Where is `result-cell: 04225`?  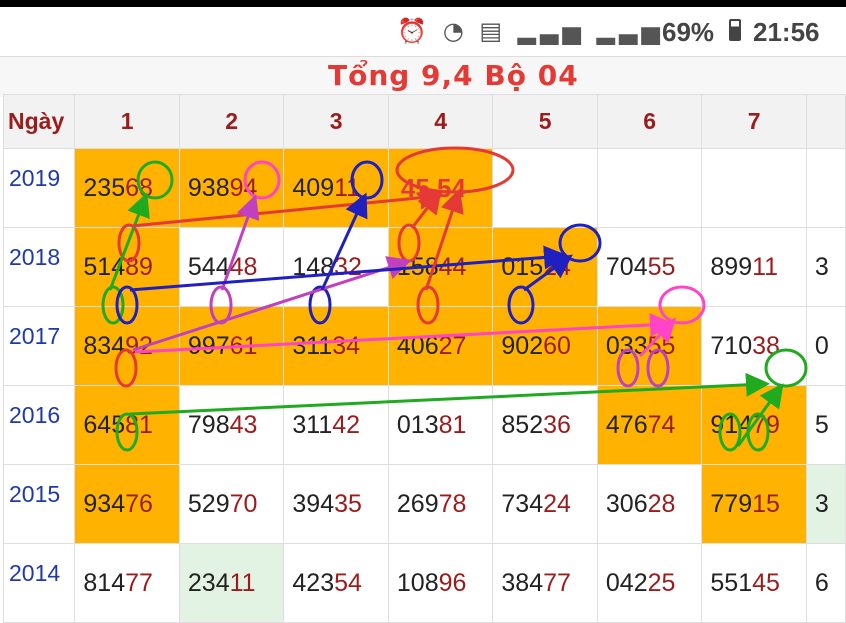
result-cell: 04225 is located at coordinates (649, 583).